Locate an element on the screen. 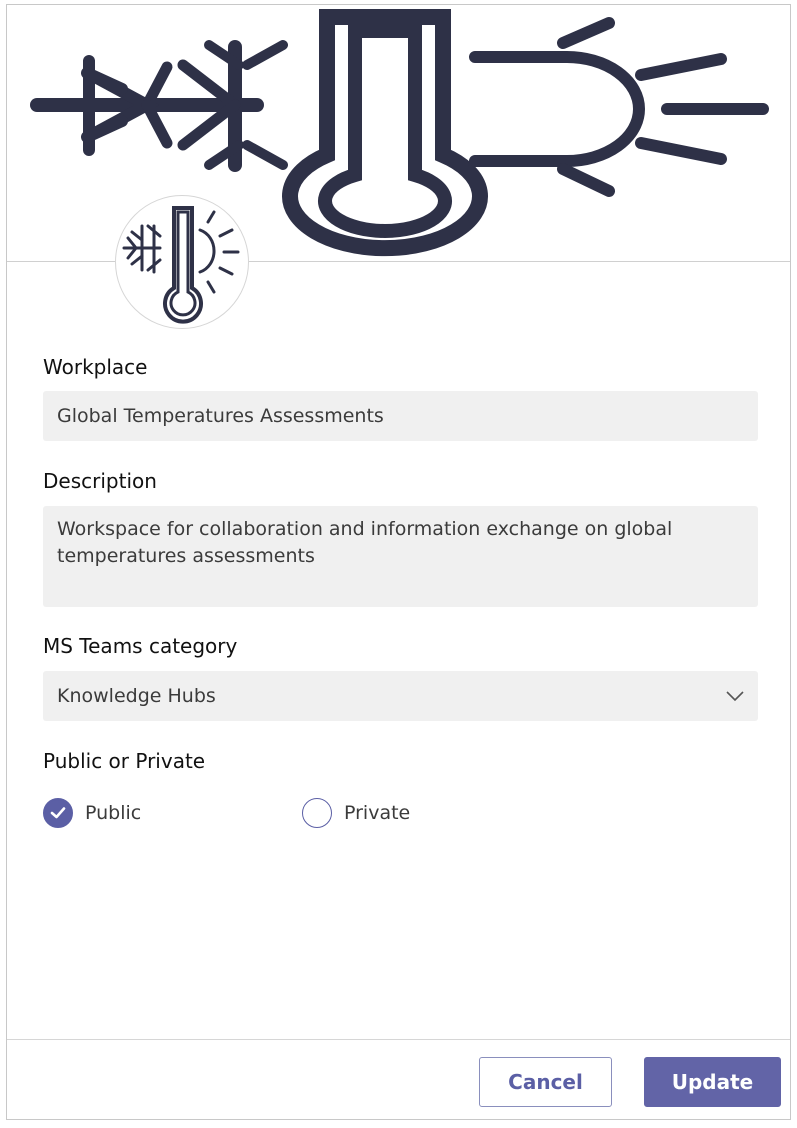  snowflake-thermometer-sun-icon is located at coordinates (181, 265).